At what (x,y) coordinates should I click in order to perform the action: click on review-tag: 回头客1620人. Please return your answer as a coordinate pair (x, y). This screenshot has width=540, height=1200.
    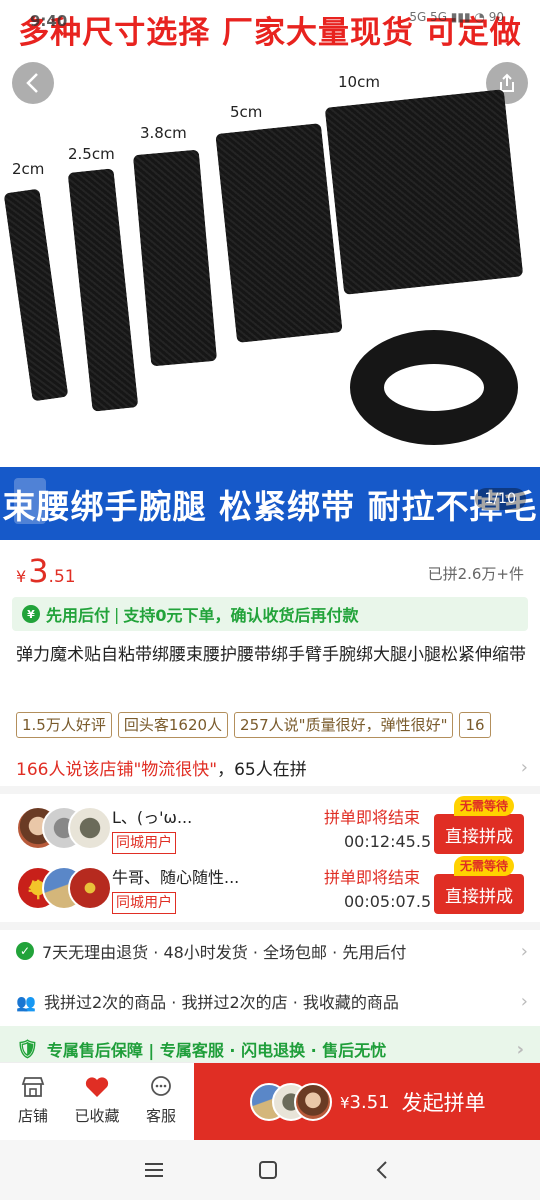
    Looking at the image, I should click on (173, 725).